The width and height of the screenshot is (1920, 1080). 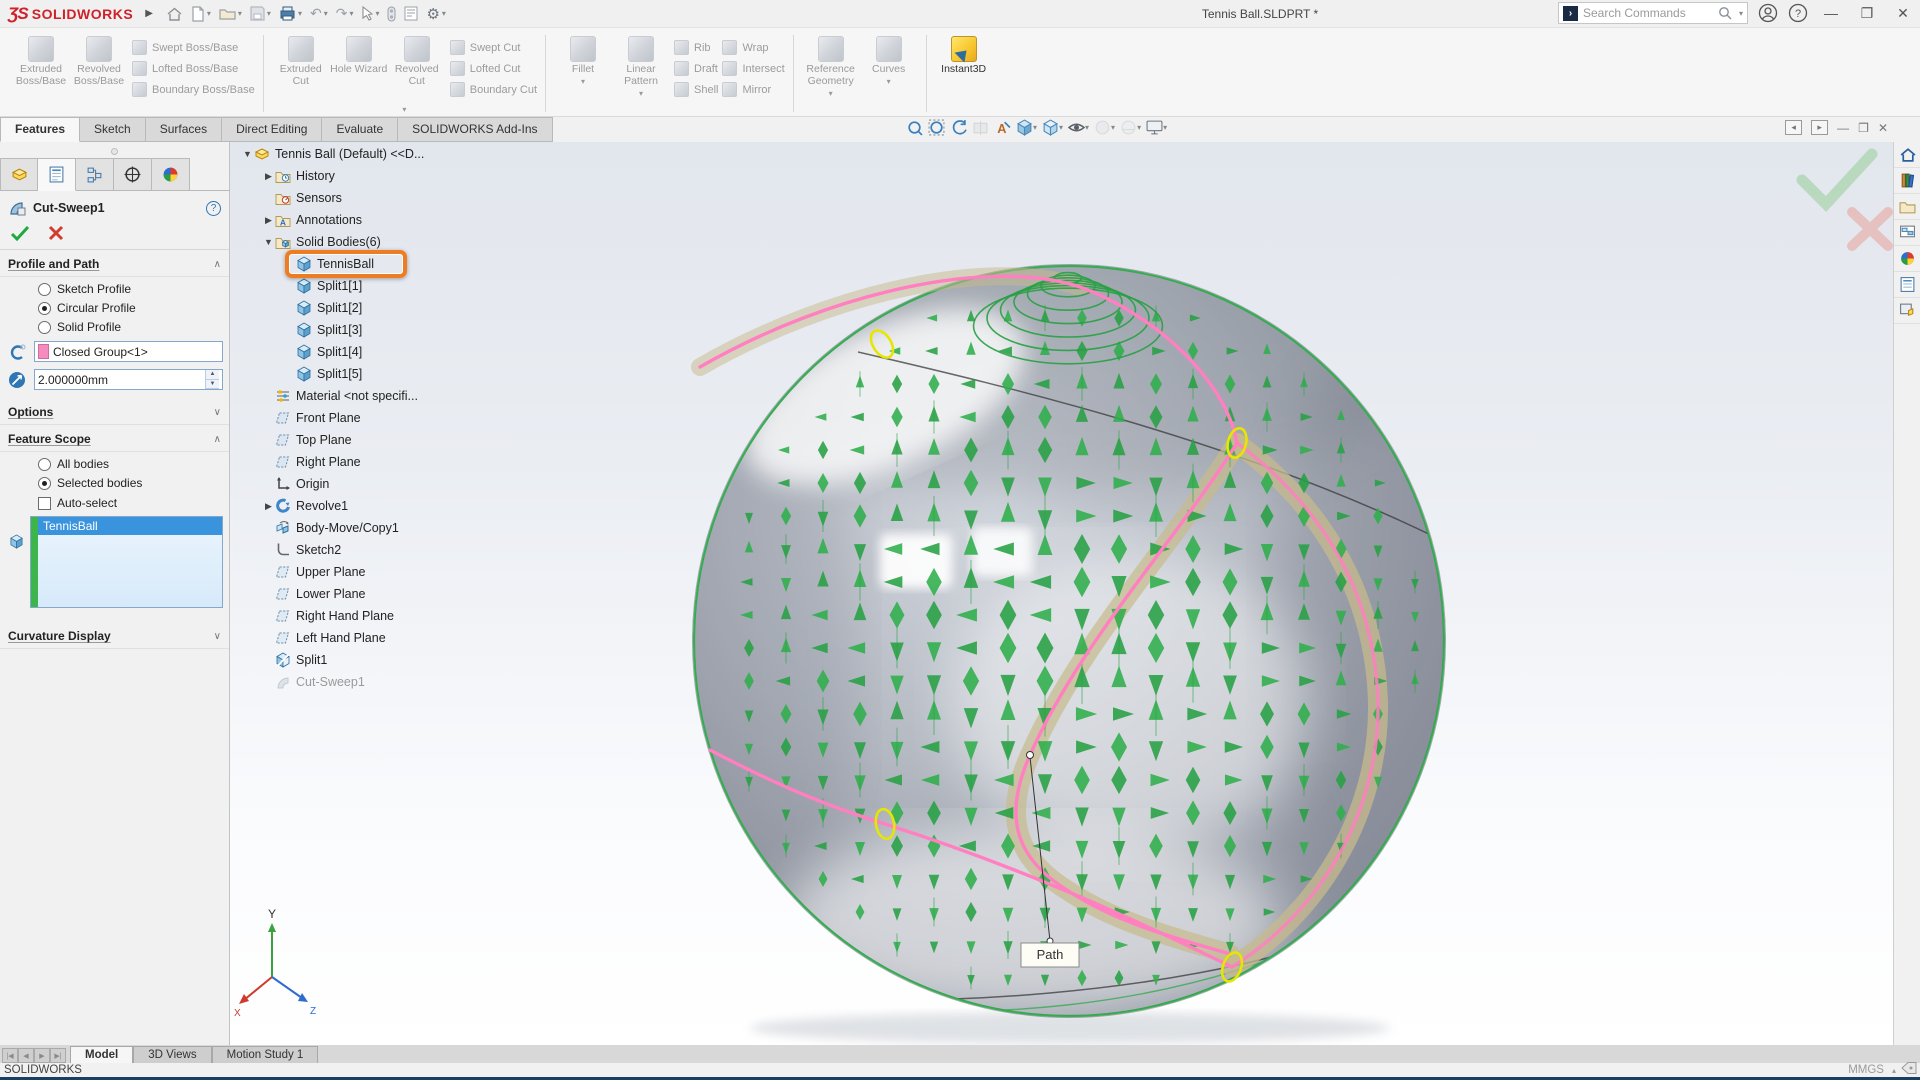 What do you see at coordinates (1907, 207) in the screenshot?
I see `file-explorer-icon` at bounding box center [1907, 207].